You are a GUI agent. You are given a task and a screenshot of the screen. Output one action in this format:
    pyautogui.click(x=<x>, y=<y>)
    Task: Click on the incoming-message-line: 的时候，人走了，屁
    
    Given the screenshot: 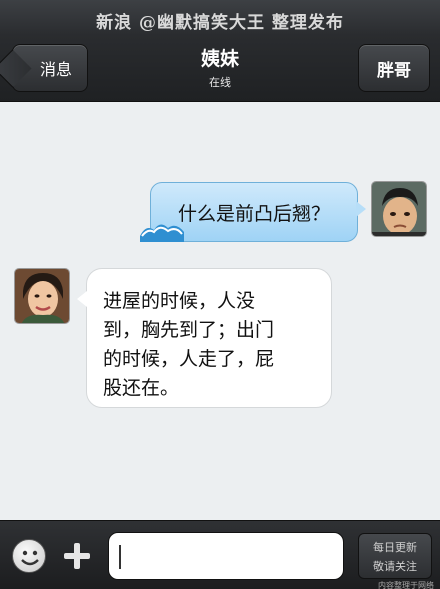 What is the action you would take?
    pyautogui.click(x=189, y=359)
    